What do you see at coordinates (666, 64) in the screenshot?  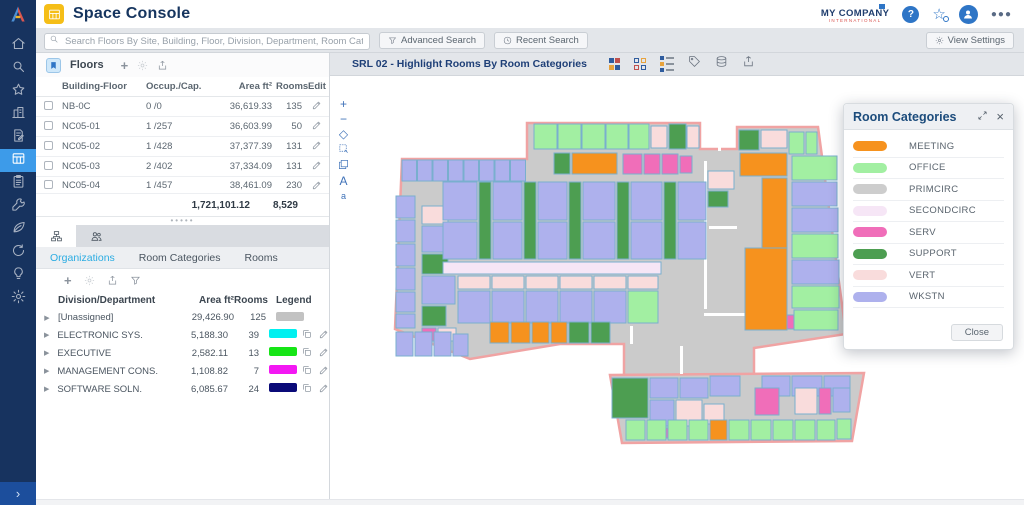 I see `labels-list-icon` at bounding box center [666, 64].